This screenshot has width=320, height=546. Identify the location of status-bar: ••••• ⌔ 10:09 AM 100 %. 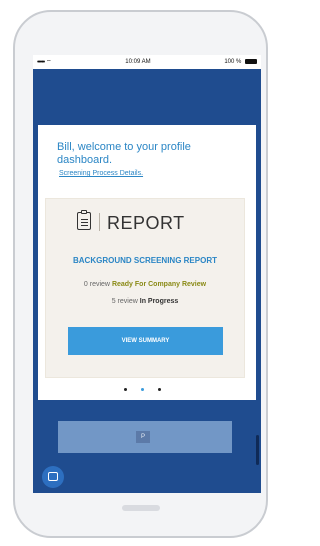
(147, 62).